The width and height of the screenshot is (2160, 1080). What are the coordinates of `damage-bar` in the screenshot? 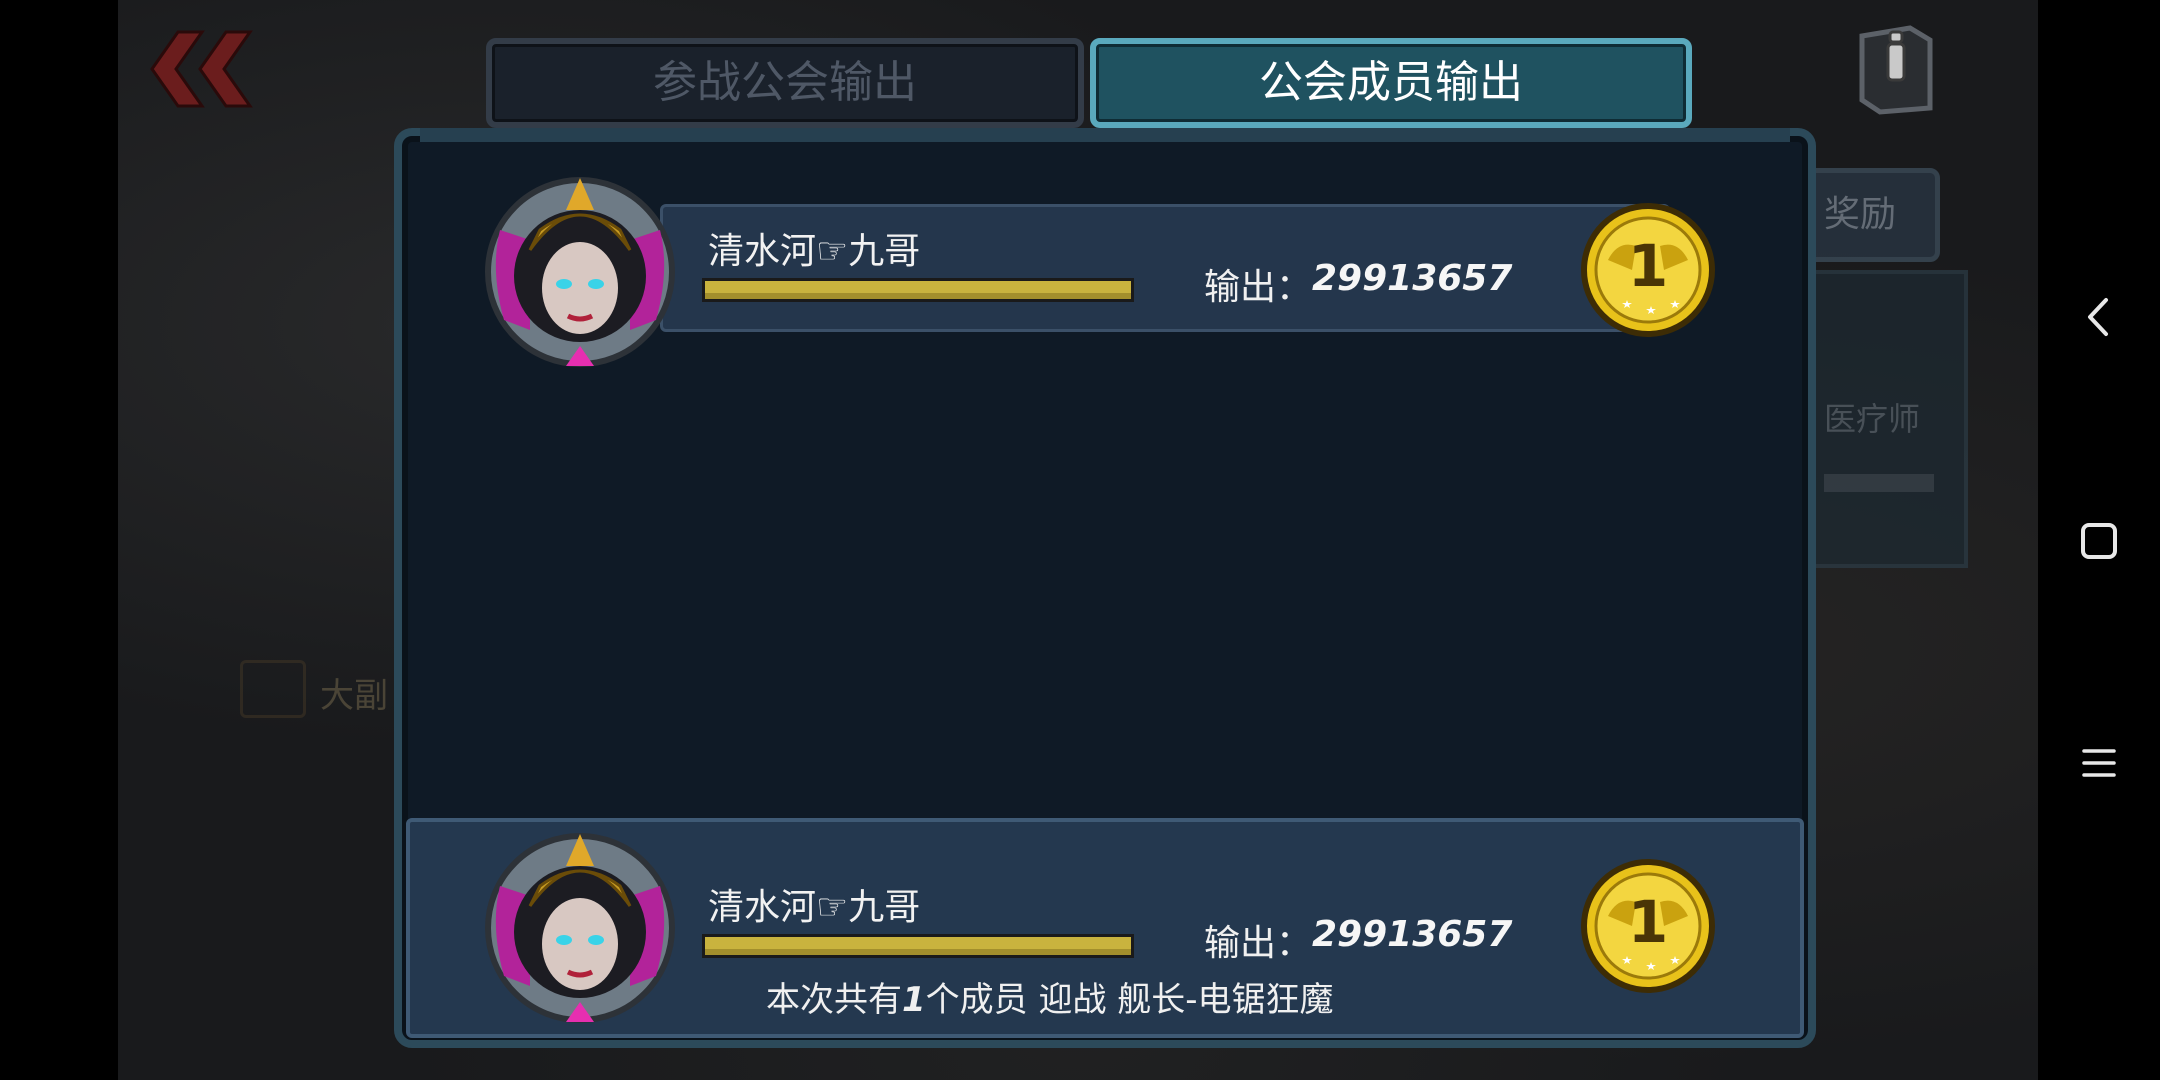 It's located at (918, 290).